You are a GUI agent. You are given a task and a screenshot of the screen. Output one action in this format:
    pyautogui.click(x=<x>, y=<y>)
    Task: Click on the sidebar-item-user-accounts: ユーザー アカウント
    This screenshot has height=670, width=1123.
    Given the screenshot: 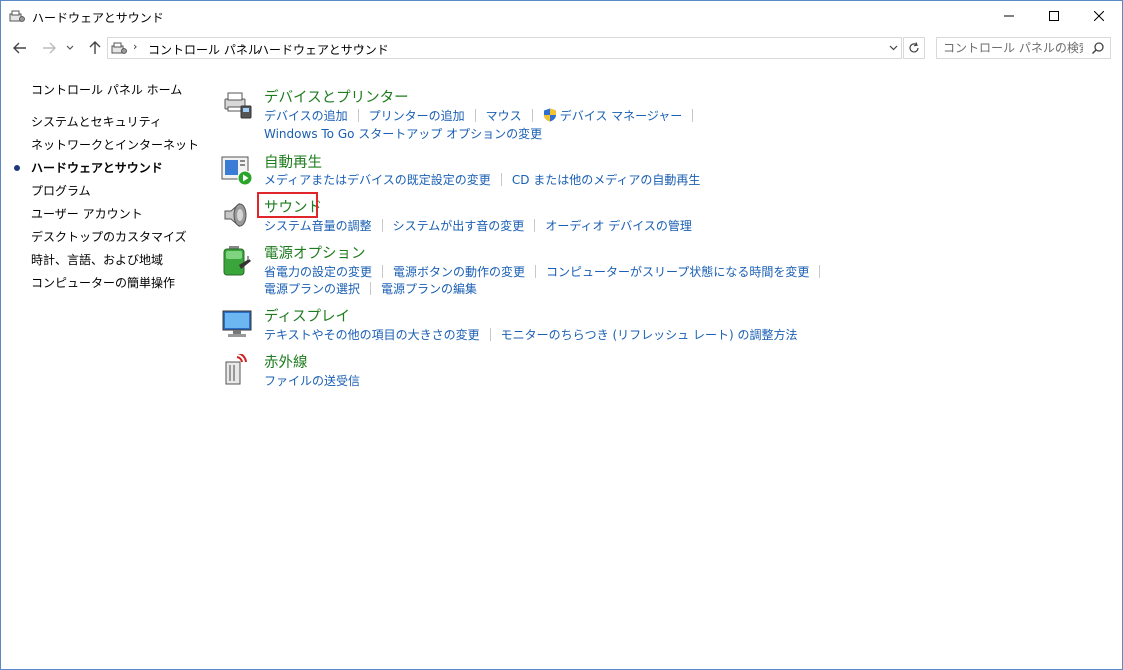 What is the action you would take?
    pyautogui.click(x=87, y=213)
    